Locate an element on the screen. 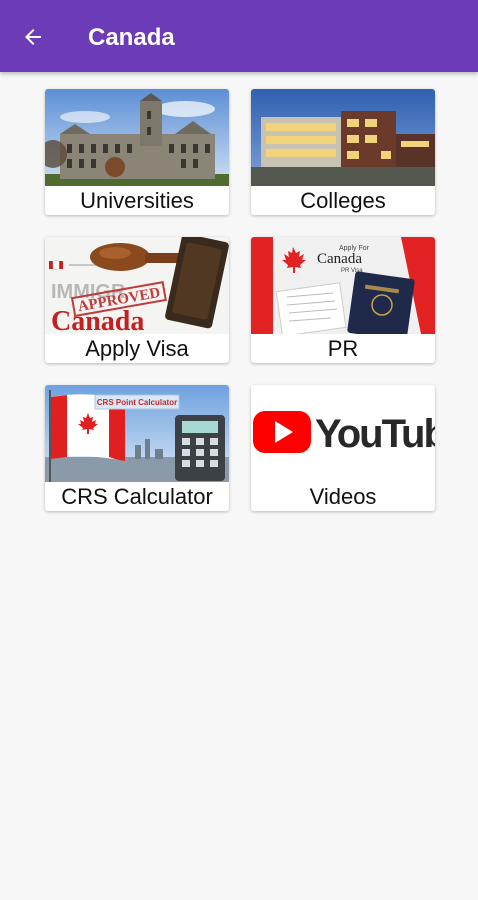 This screenshot has height=900, width=478. colleges-card: Colleges is located at coordinates (343, 152).